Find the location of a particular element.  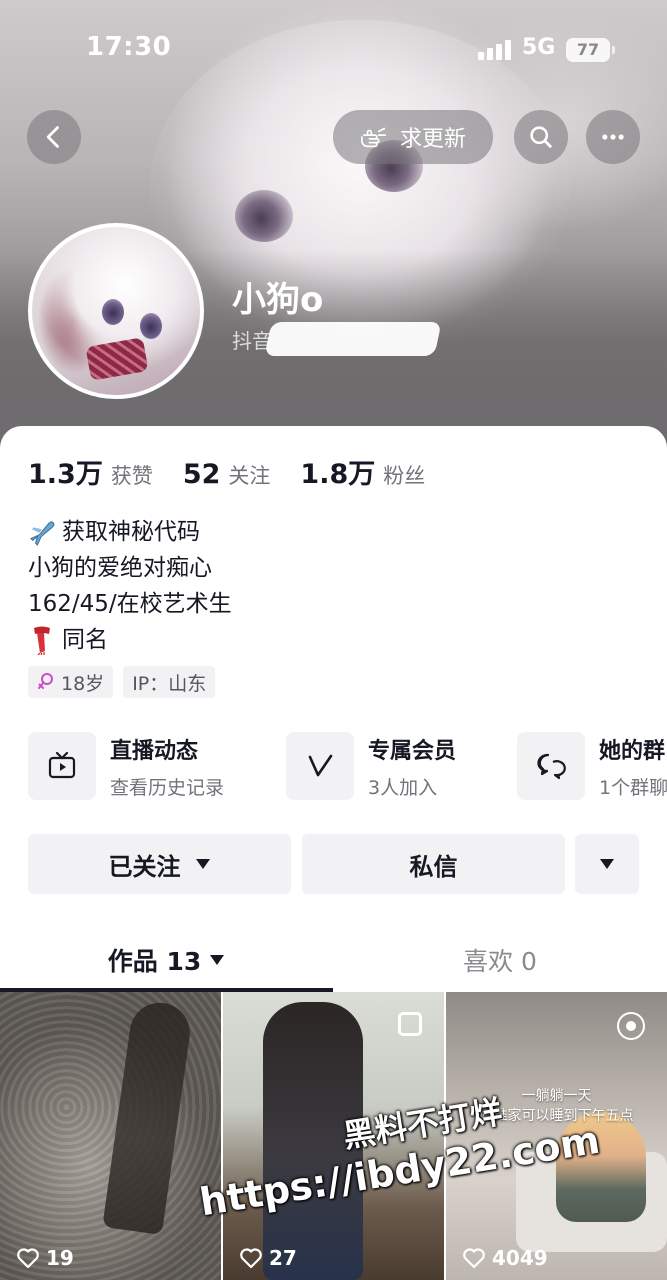

bio-line-4: 同名 is located at coordinates (85, 640).